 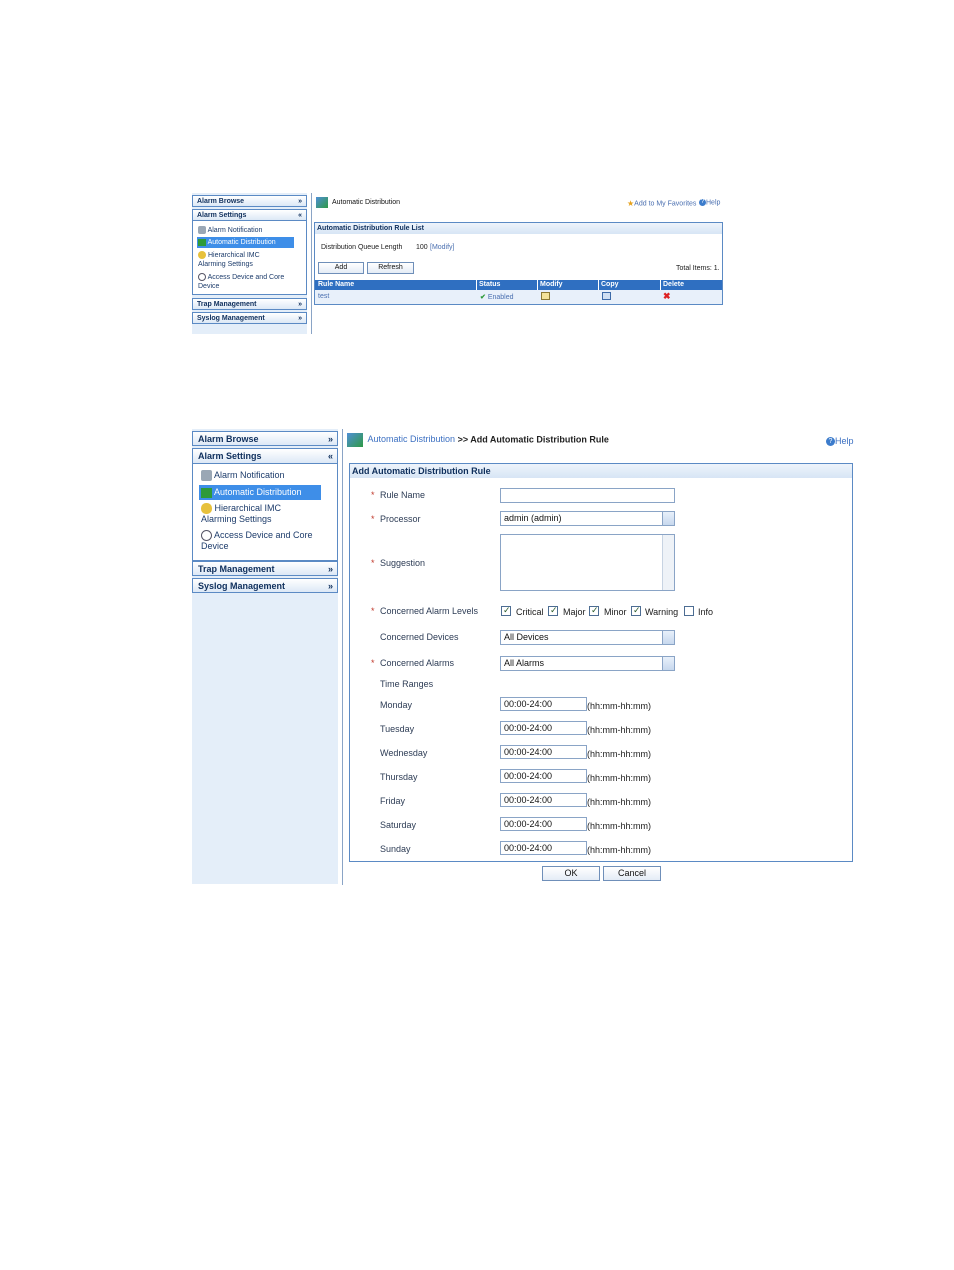 I want to click on col-rule-name: Rule Name, so click(x=336, y=284).